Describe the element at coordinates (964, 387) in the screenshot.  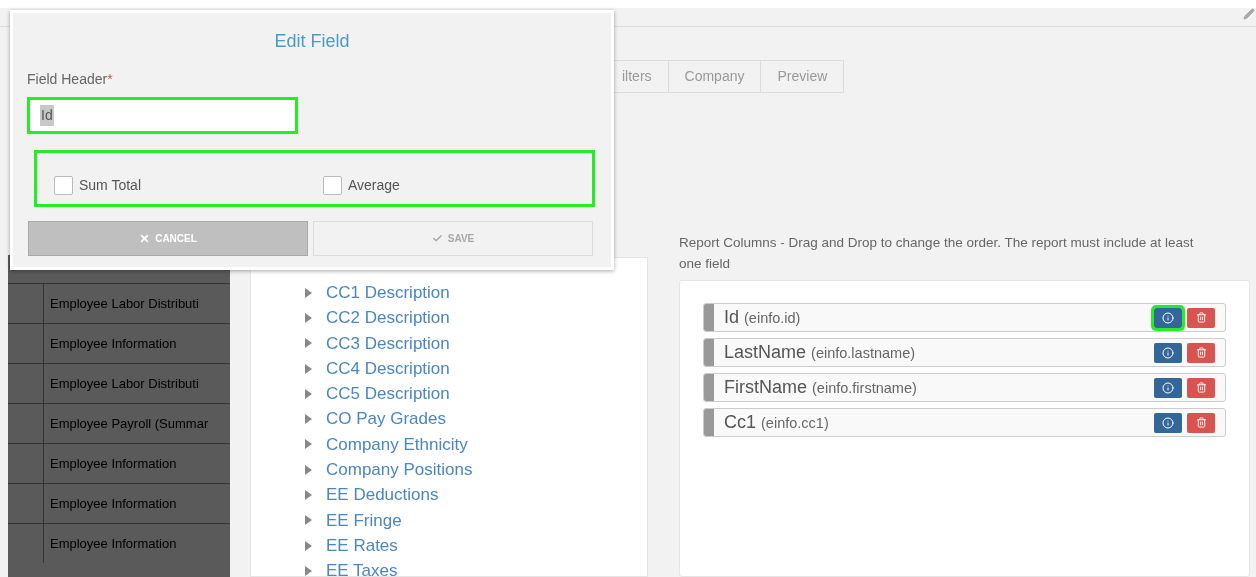
I see `column-item: FirstName (einfo.firstname)` at that location.